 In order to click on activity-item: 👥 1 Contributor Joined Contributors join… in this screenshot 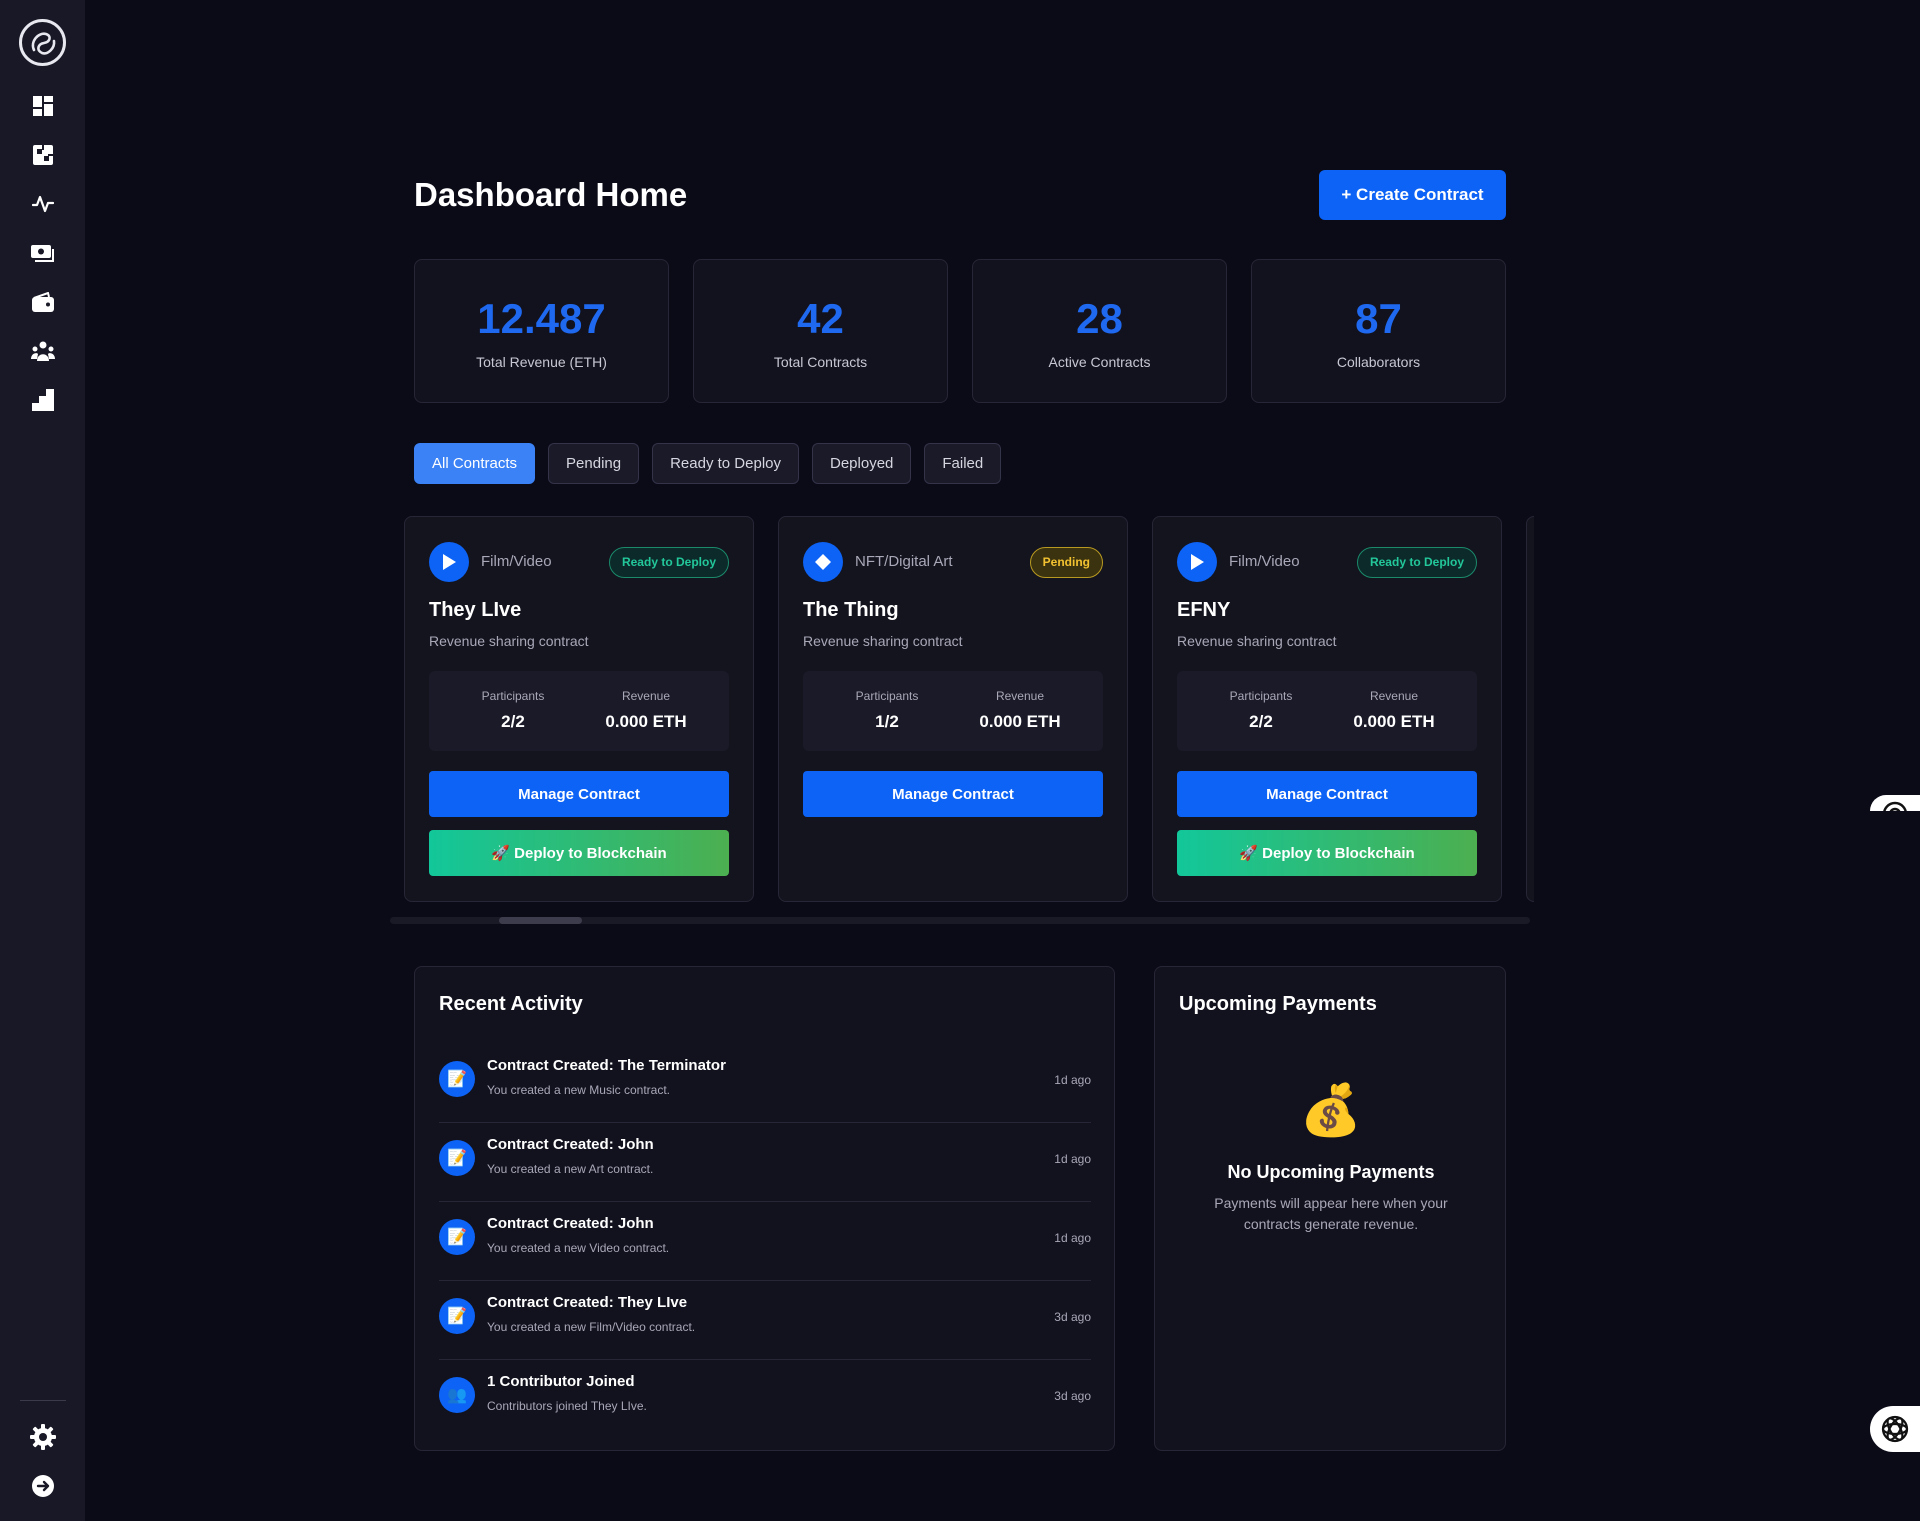, I will do `click(765, 1399)`.